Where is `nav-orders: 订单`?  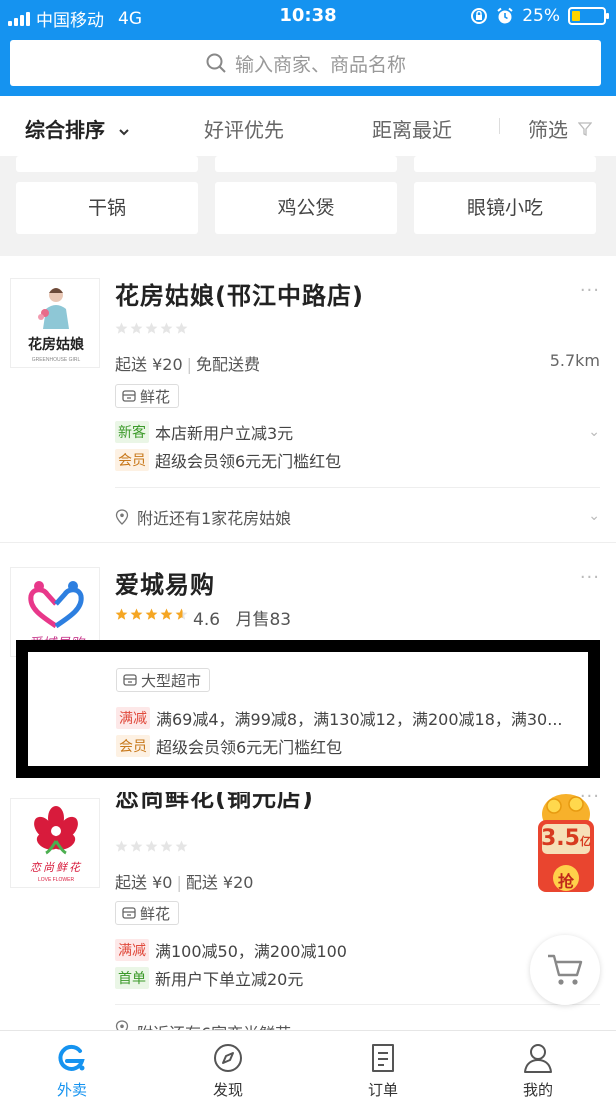
nav-orders: 订单 is located at coordinates (383, 1070).